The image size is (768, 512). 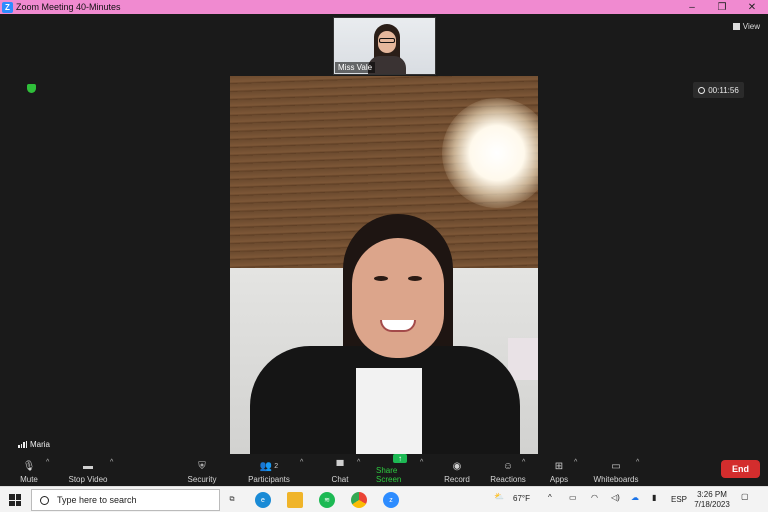 I want to click on chat-bubble-icon: ▀, so click(x=340, y=466).